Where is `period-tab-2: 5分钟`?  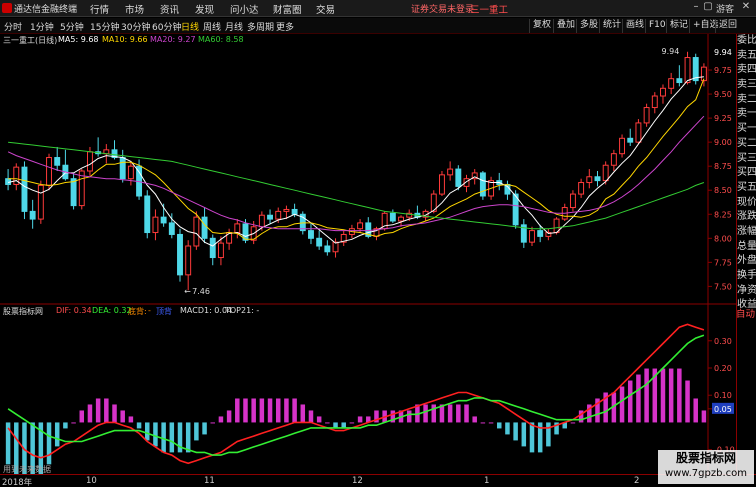
period-tab-2: 5分钟 is located at coordinates (72, 26).